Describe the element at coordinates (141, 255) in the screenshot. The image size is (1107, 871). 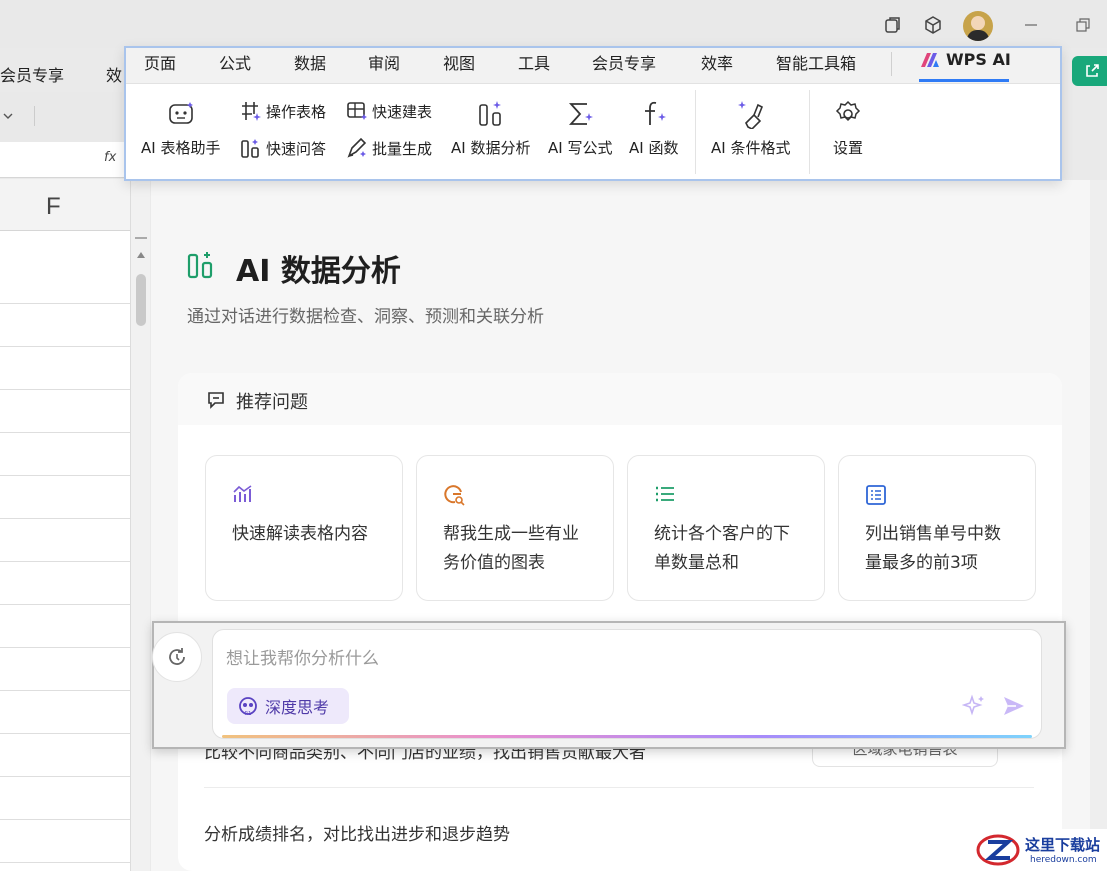
I see `scroll-up-icon` at that location.